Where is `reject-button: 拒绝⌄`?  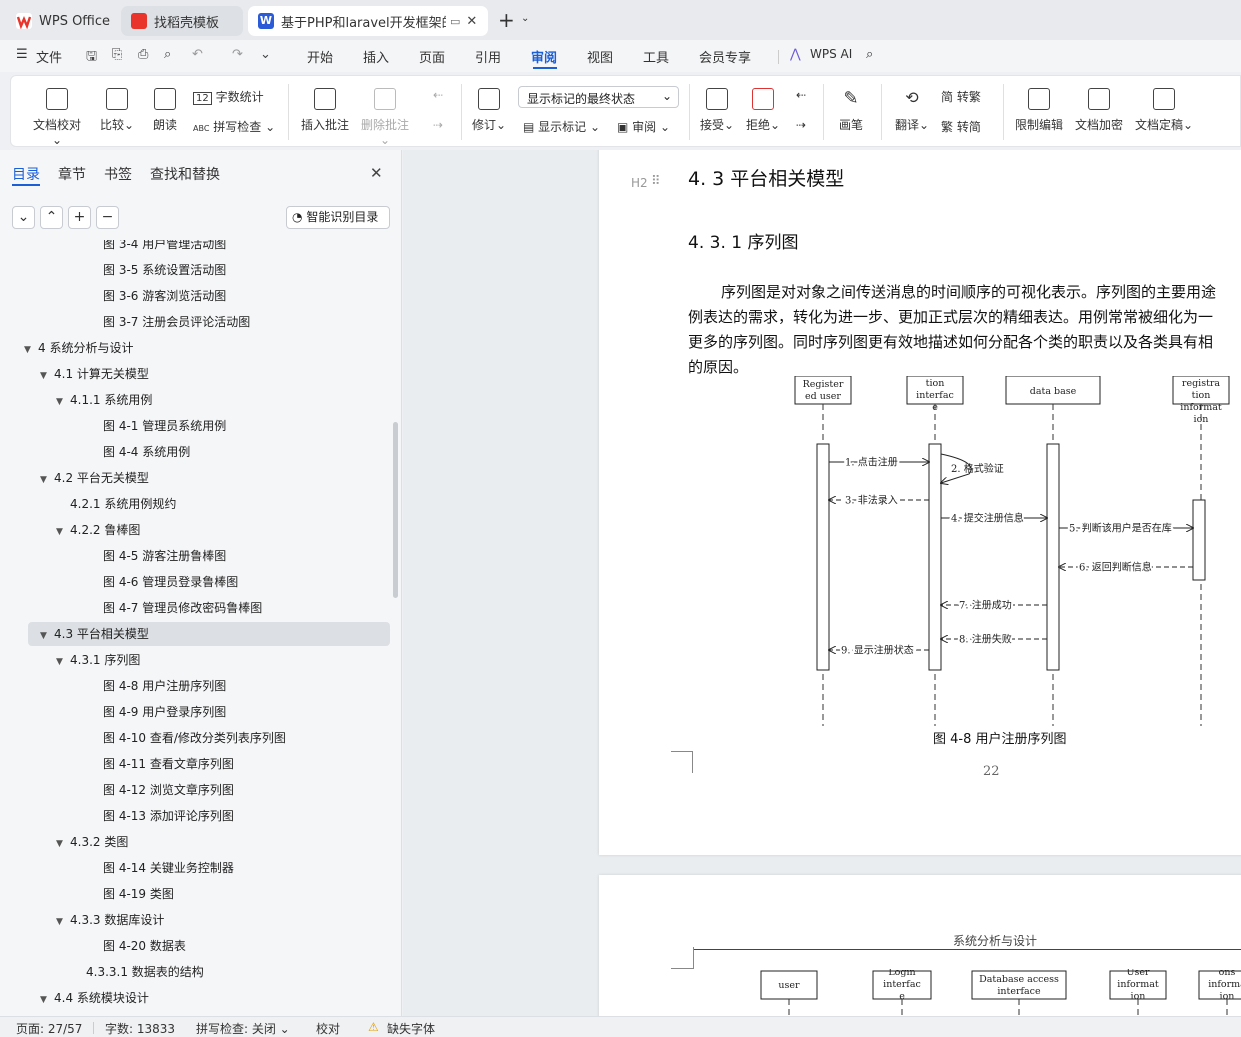 reject-button: 拒绝⌄ is located at coordinates (763, 110).